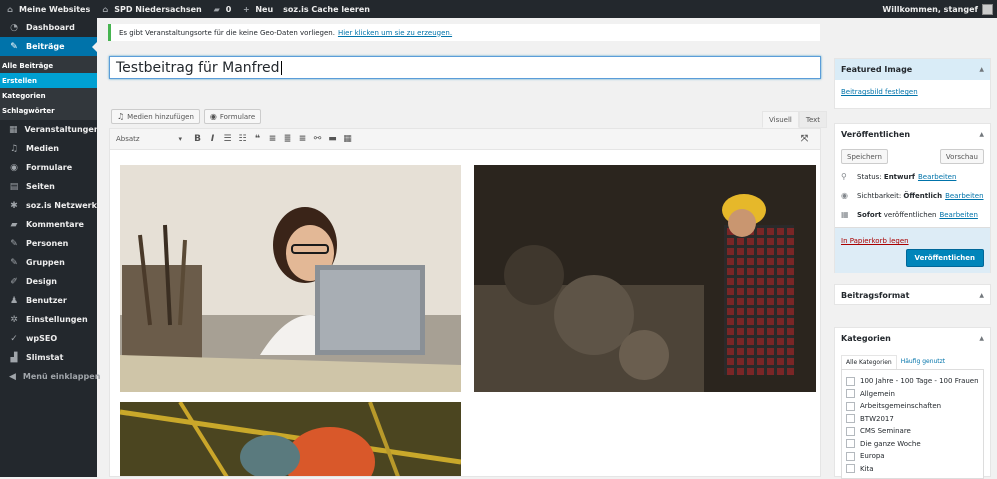  Describe the element at coordinates (48, 27) in the screenshot. I see `sidebar-item-dashboard: ◔ Dashboard` at that location.